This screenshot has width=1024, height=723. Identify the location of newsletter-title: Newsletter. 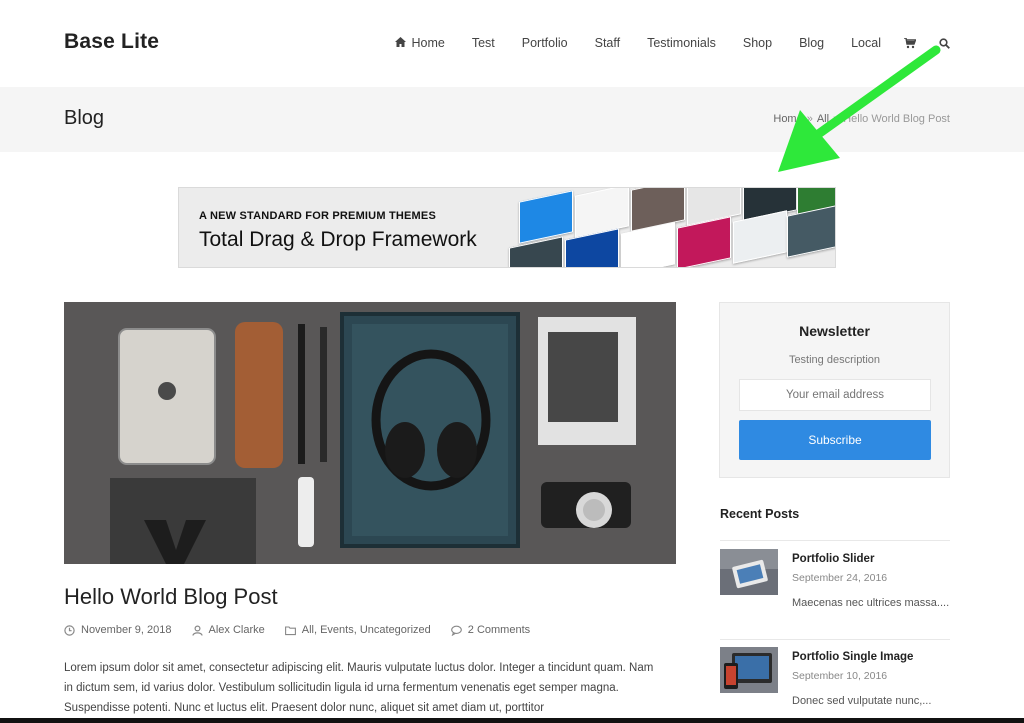
(834, 331).